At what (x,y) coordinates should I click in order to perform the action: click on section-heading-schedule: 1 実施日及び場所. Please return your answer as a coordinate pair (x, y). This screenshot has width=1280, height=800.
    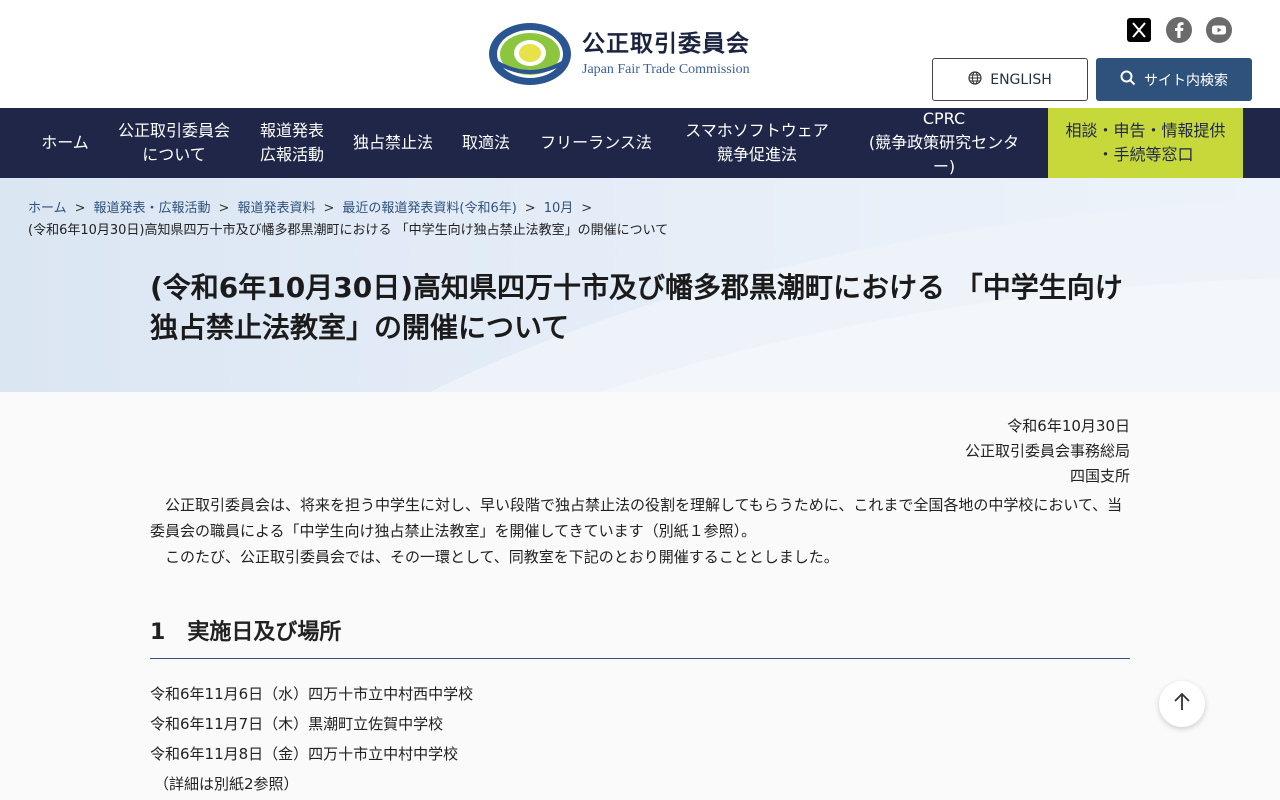
    Looking at the image, I should click on (640, 636).